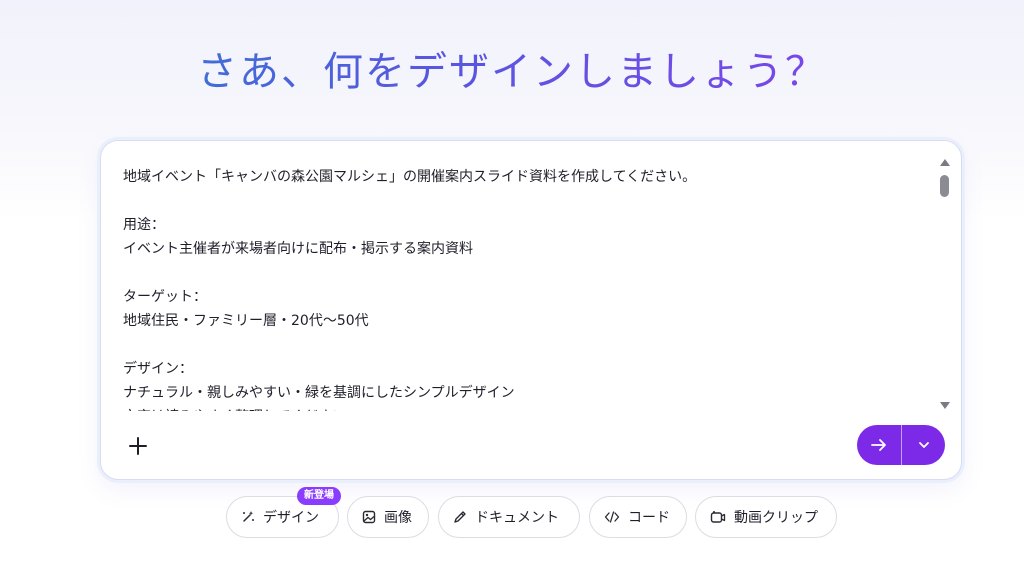  I want to click on send-options-button, so click(923, 445).